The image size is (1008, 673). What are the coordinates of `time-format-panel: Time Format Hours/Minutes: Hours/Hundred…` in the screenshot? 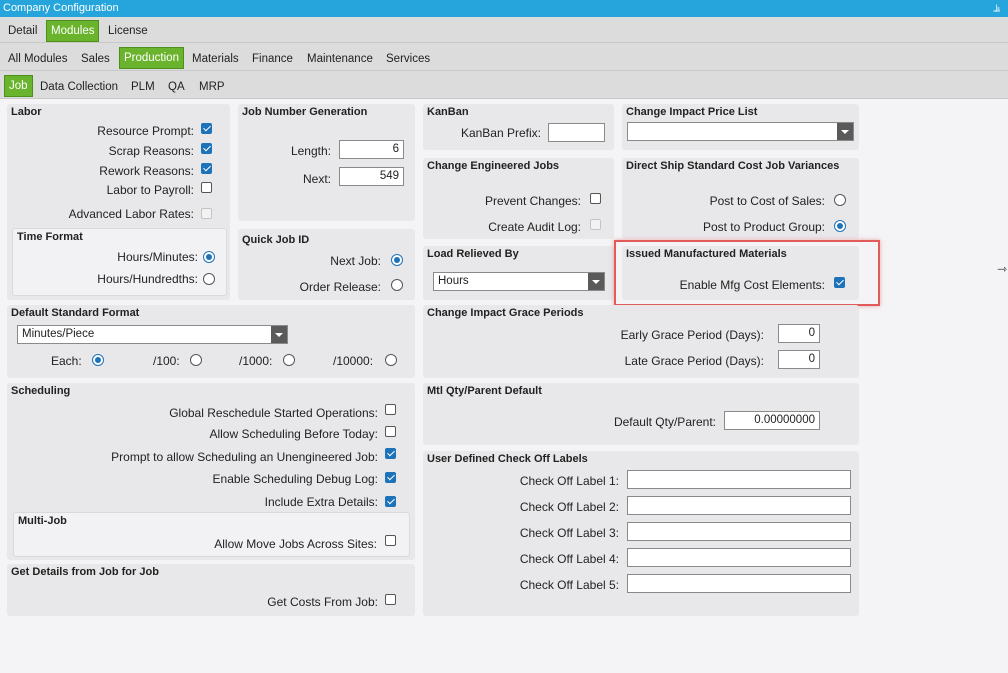 It's located at (119, 262).